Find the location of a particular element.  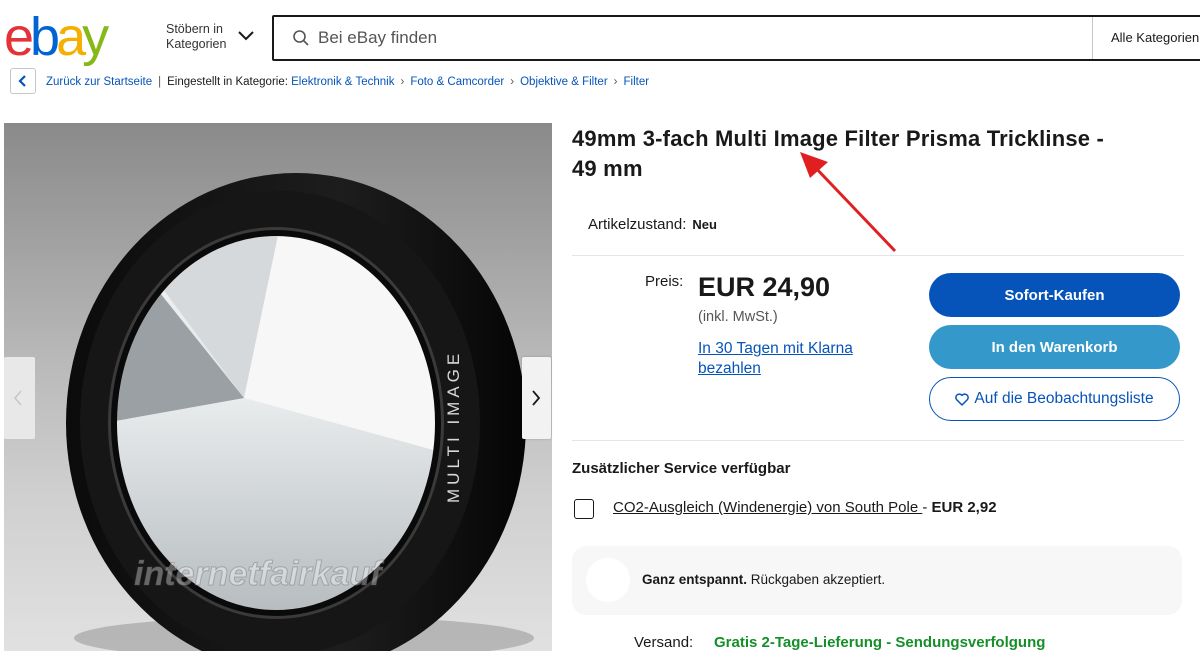

logo-letter-b: b is located at coordinates (45, 37).